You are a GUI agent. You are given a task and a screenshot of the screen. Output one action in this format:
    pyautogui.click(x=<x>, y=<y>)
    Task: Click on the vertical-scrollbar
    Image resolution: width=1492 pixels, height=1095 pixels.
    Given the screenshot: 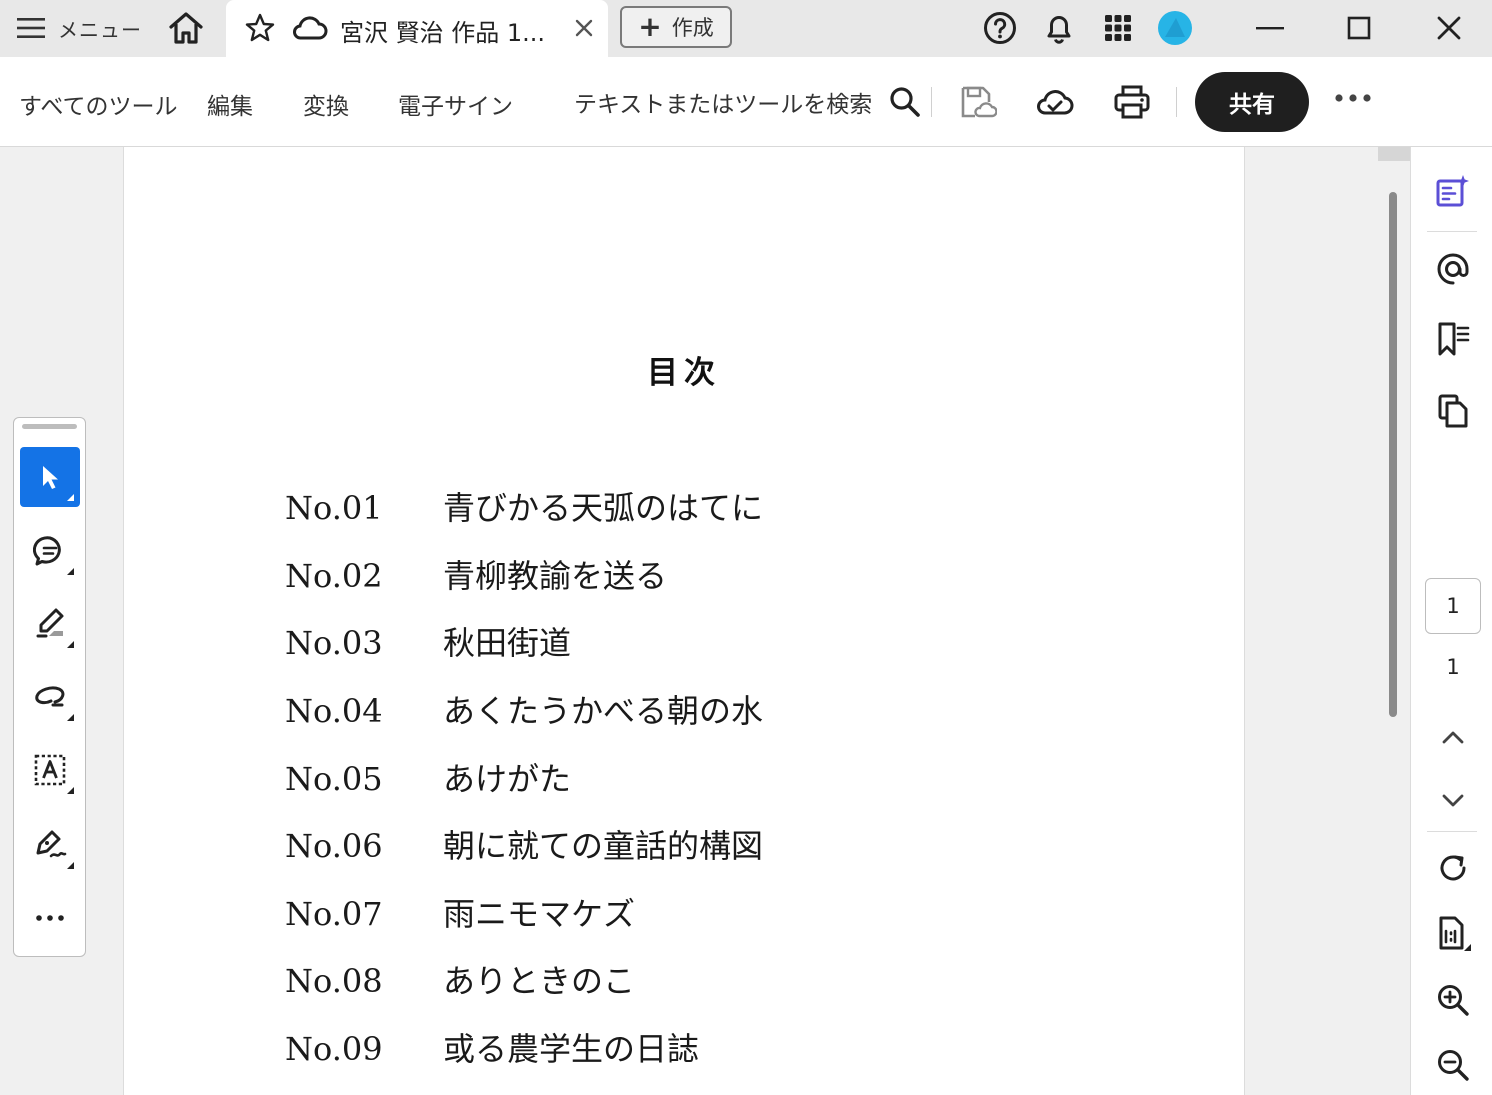 What is the action you would take?
    pyautogui.click(x=1394, y=621)
    